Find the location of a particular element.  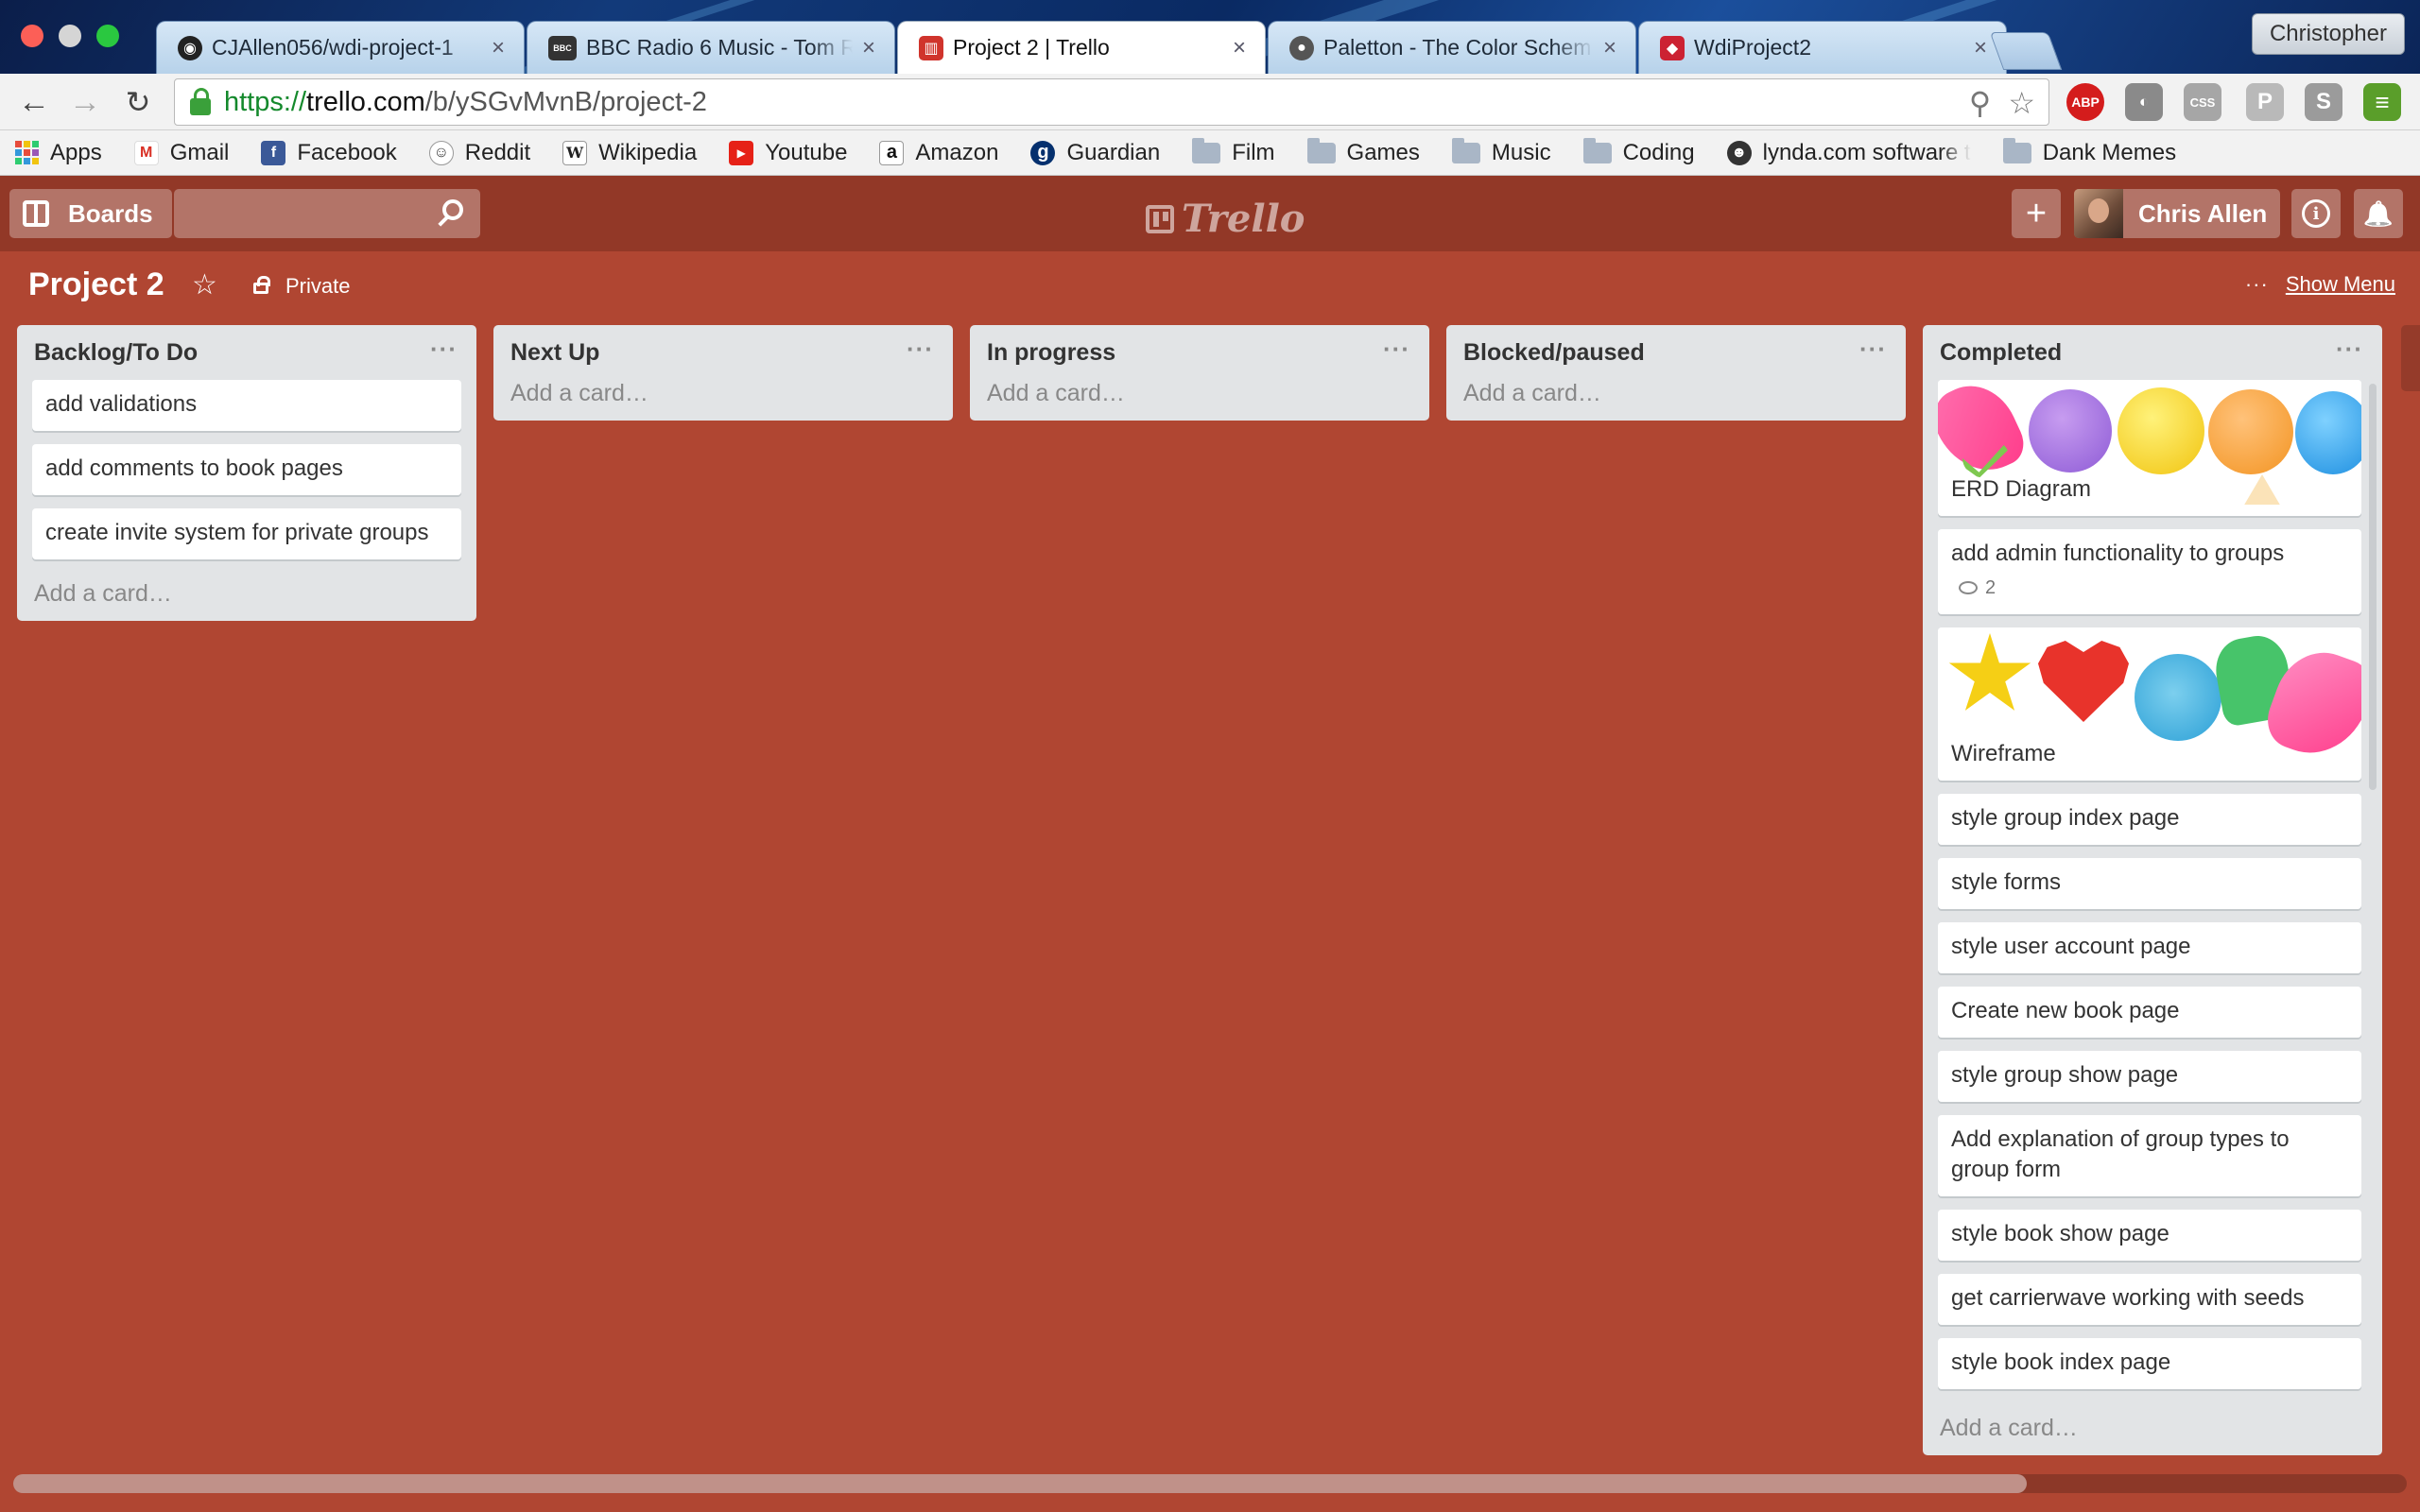

browser-tab-active: ▥ Project 2 | Trello × is located at coordinates (1082, 47).